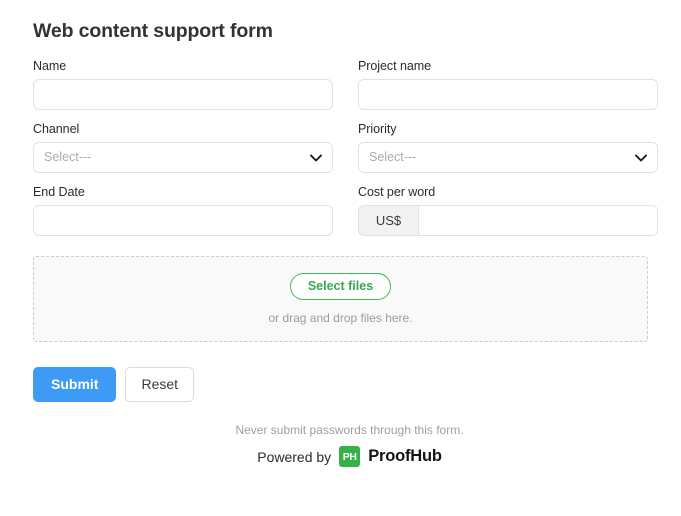 This screenshot has height=516, width=681. Describe the element at coordinates (388, 220) in the screenshot. I see `currency-addon: US$` at that location.